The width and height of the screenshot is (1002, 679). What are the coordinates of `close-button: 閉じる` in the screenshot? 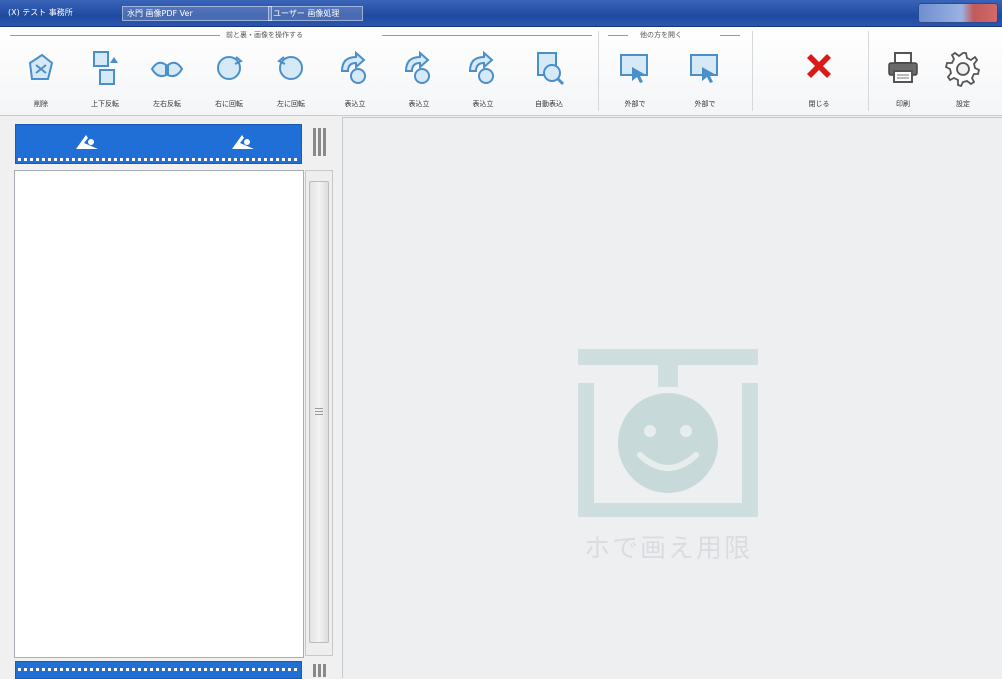 It's located at (819, 80).